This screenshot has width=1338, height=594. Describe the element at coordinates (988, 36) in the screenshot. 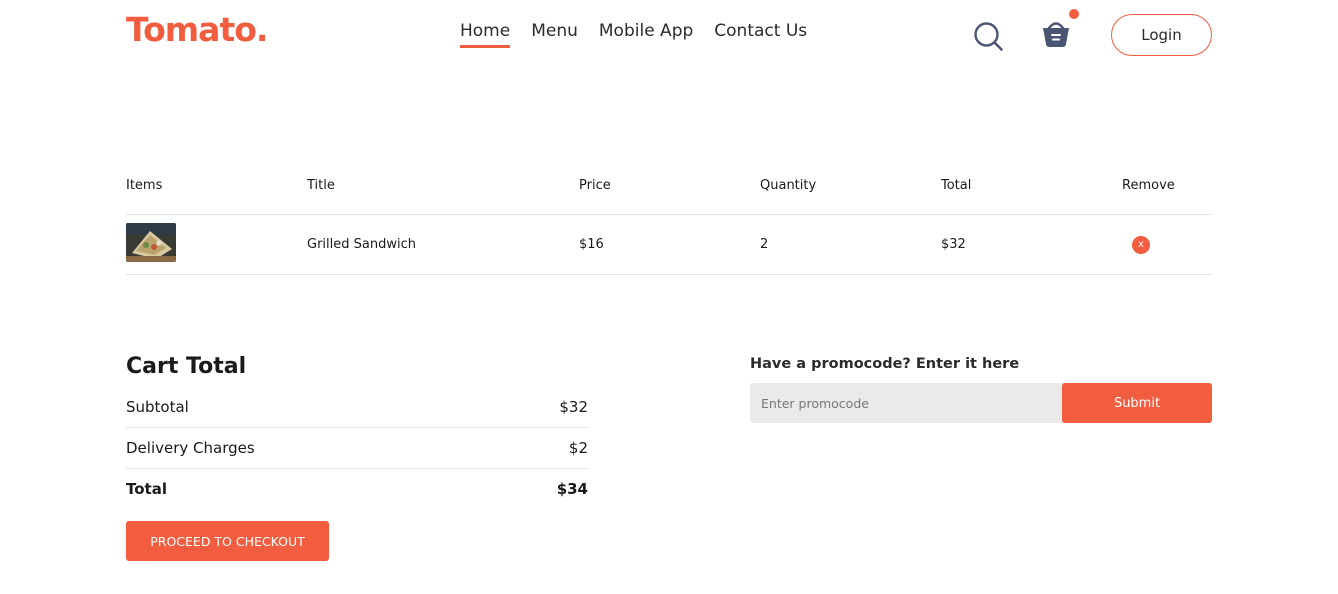

I see `search-icon` at that location.